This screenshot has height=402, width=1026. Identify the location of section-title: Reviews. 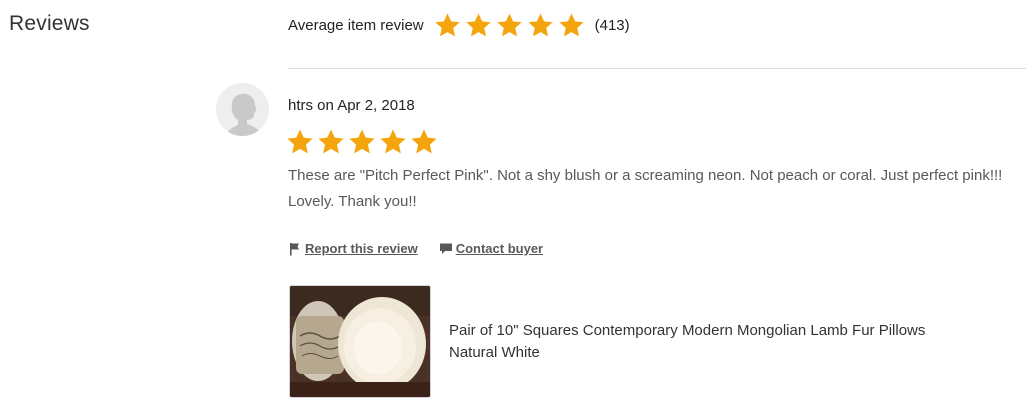
(49, 23).